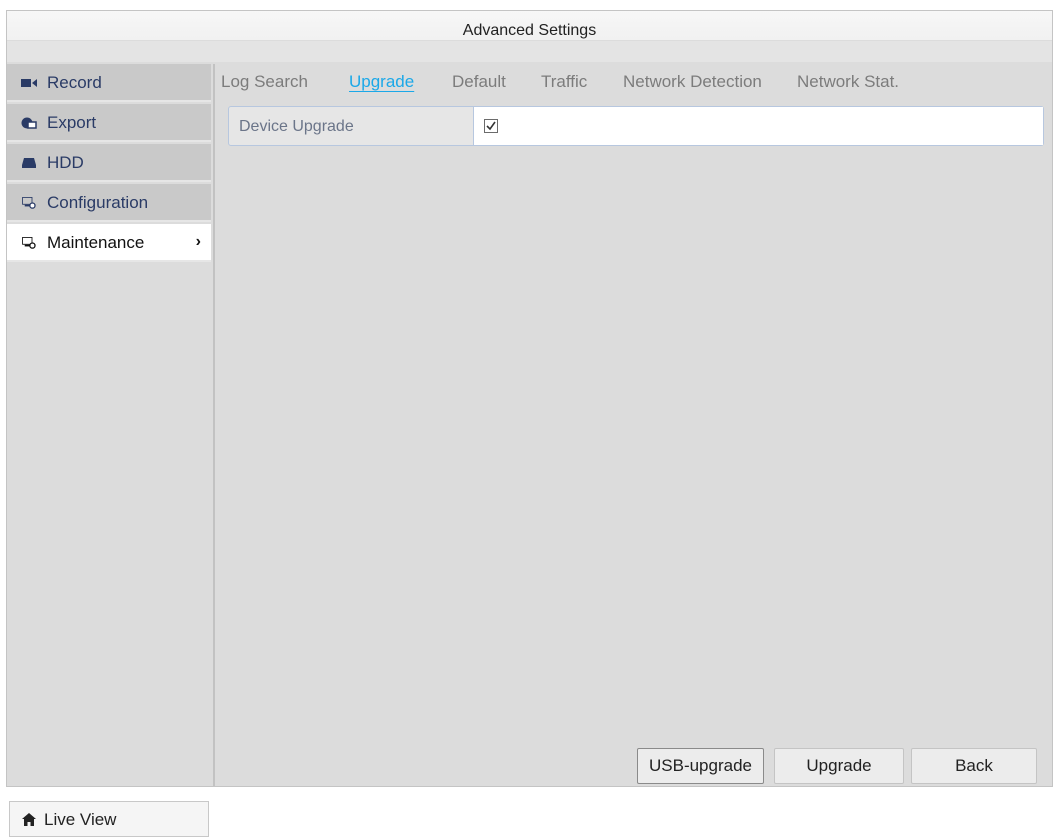 This screenshot has width=1053, height=837. What do you see at coordinates (109, 163) in the screenshot?
I see `sidebar-item-hdd: HDD` at bounding box center [109, 163].